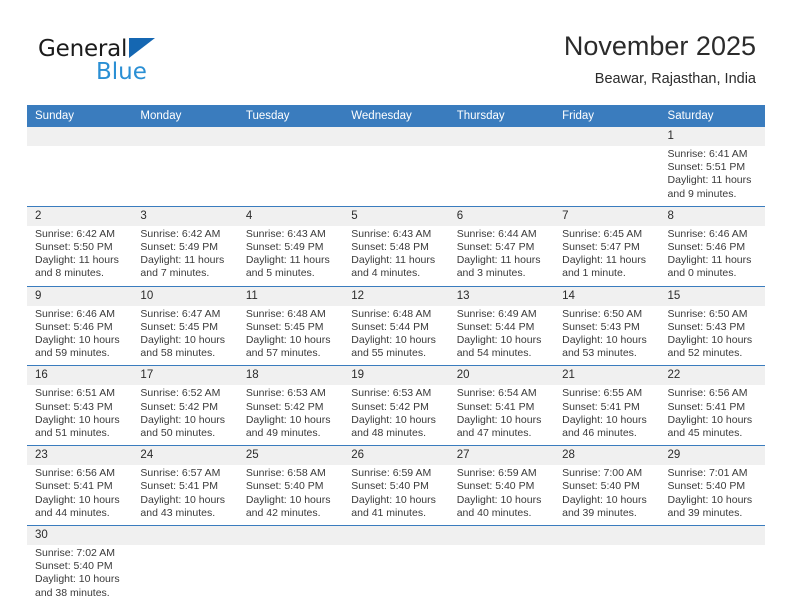 The height and width of the screenshot is (612, 792). I want to click on day-number: 9, so click(80, 295).